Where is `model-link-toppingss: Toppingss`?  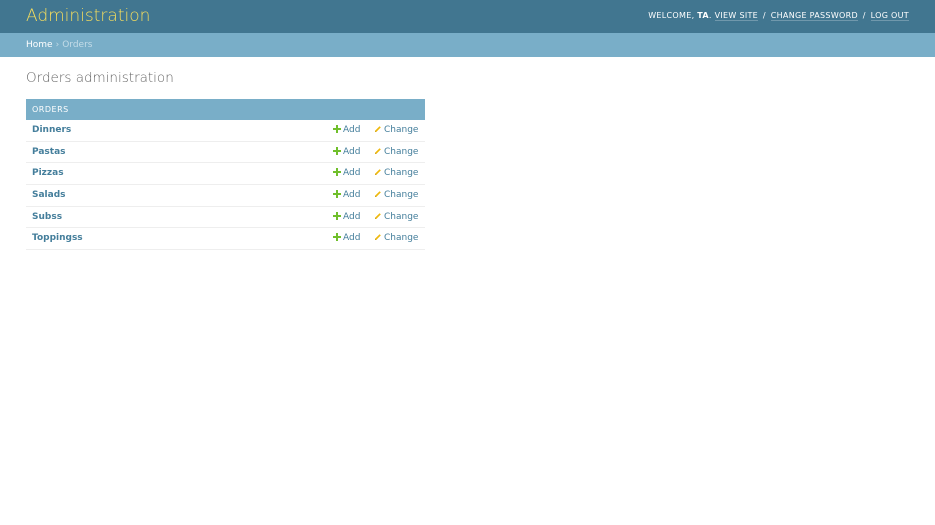
model-link-toppingss: Toppingss is located at coordinates (57, 238).